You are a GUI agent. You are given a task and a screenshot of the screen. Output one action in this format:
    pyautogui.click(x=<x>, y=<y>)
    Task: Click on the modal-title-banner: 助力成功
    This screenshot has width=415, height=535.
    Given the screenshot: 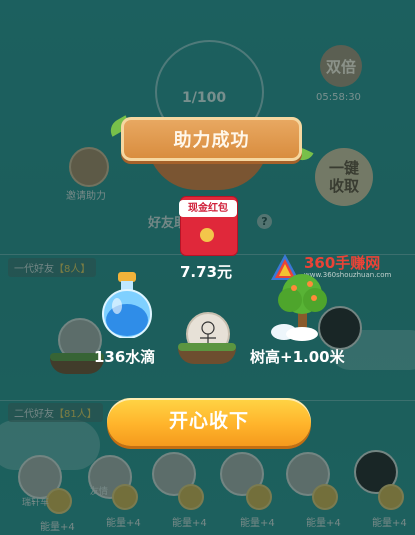 What is the action you would take?
    pyautogui.click(x=211, y=139)
    